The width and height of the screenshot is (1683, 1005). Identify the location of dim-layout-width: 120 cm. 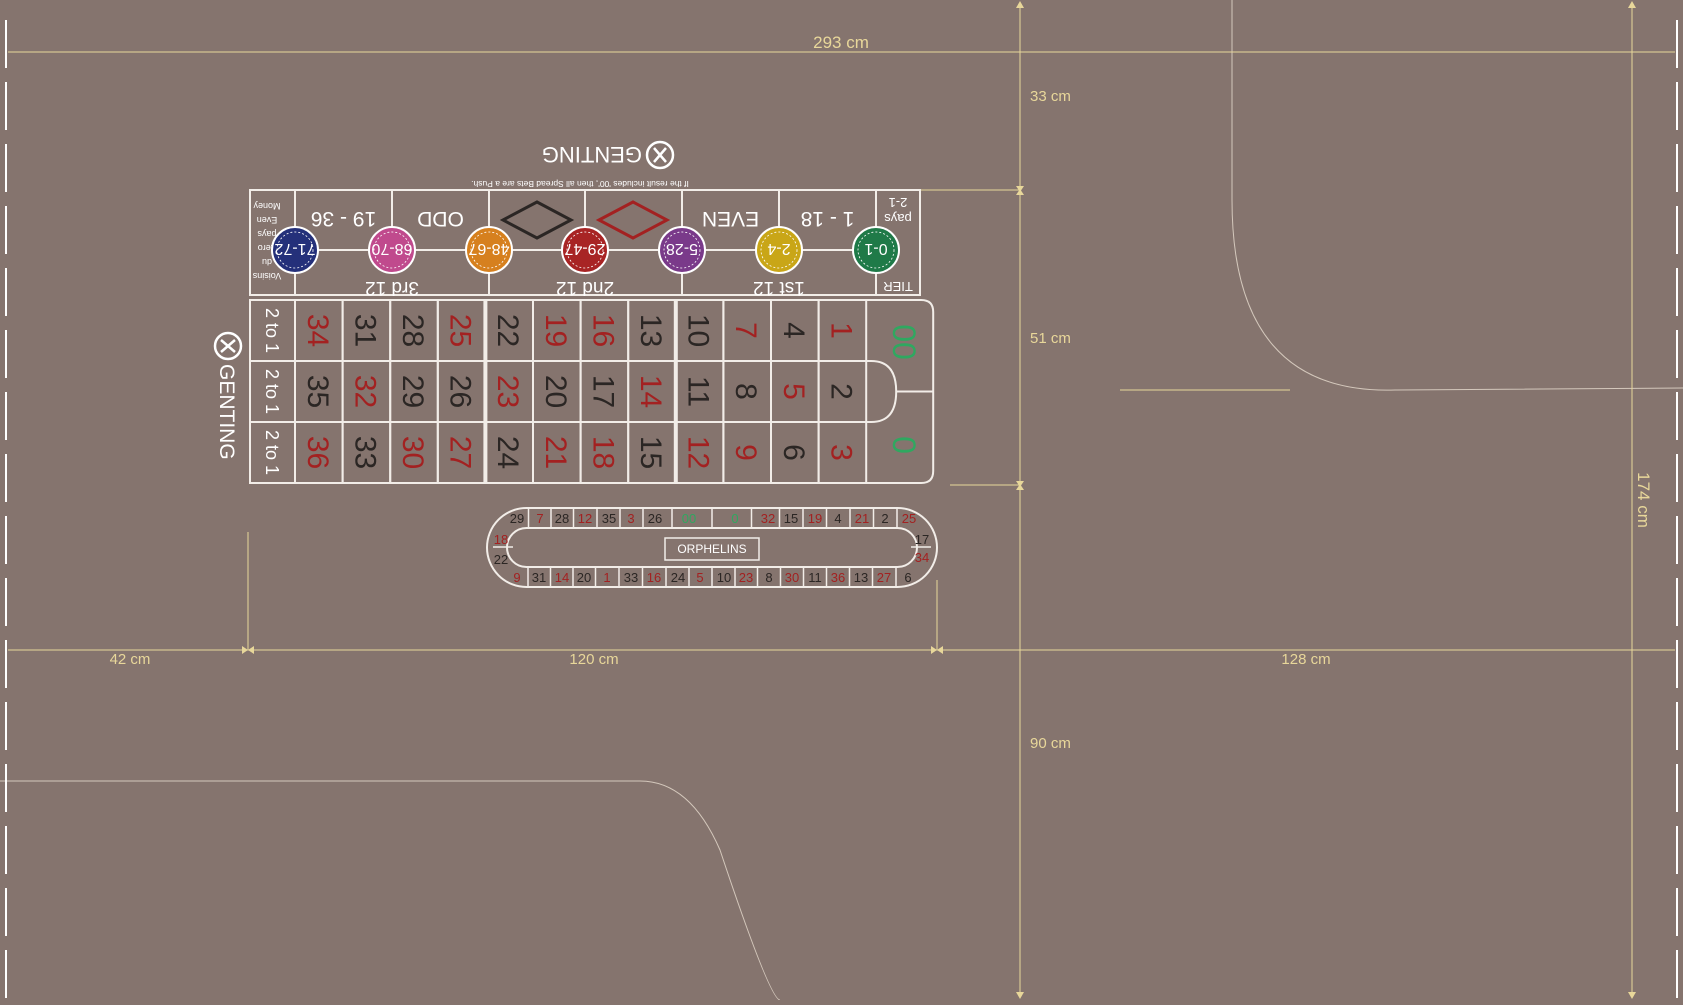
(593, 659).